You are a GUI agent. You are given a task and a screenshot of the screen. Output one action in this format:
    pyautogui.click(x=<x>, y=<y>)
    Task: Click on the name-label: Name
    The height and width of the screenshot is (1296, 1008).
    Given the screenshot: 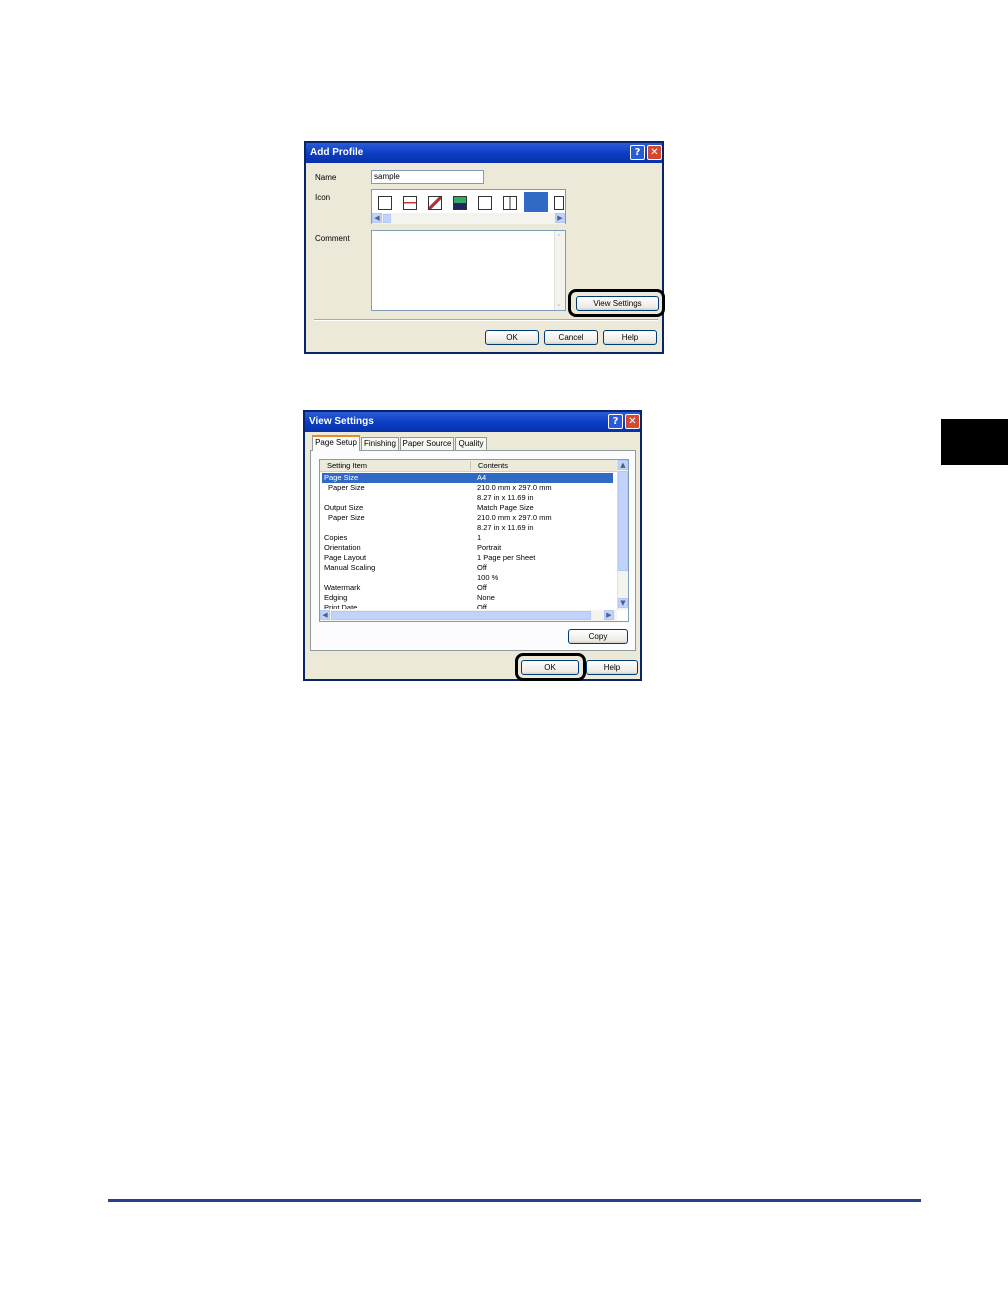 What is the action you would take?
    pyautogui.click(x=326, y=177)
    